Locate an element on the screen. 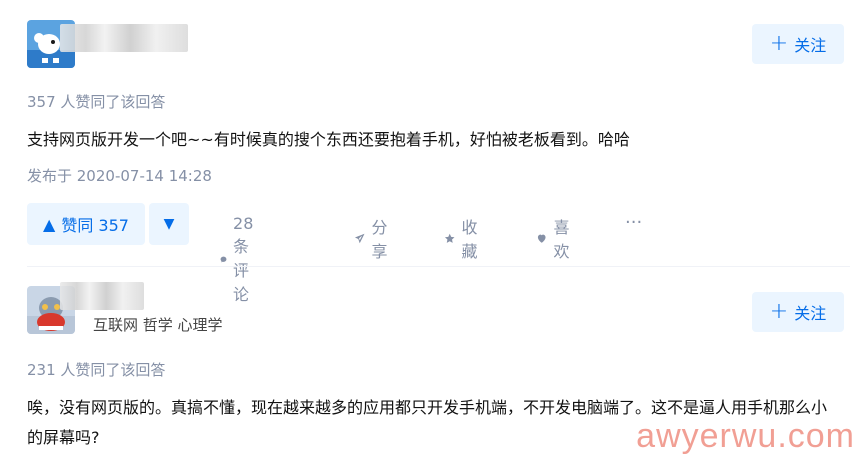 This screenshot has height=462, width=865. triangle-up-icon: ▲ is located at coordinates (49, 224).